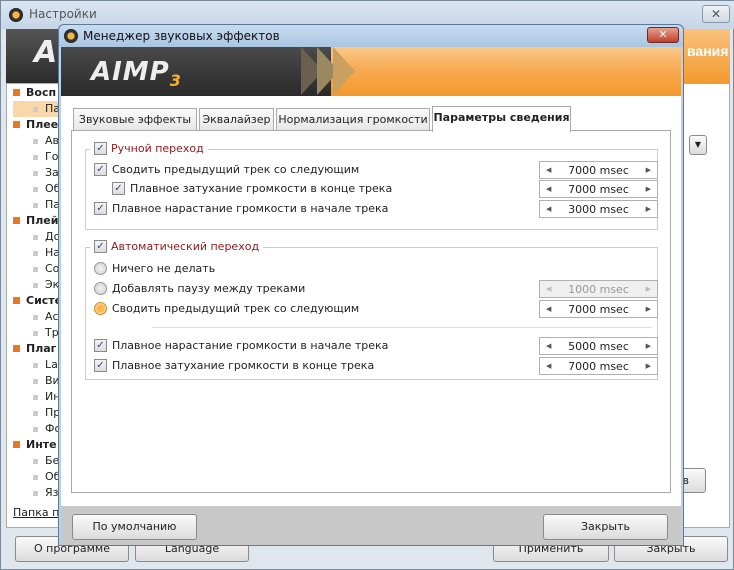 This screenshot has width=734, height=570. I want to click on tree-item: Плаг, so click(37, 349).